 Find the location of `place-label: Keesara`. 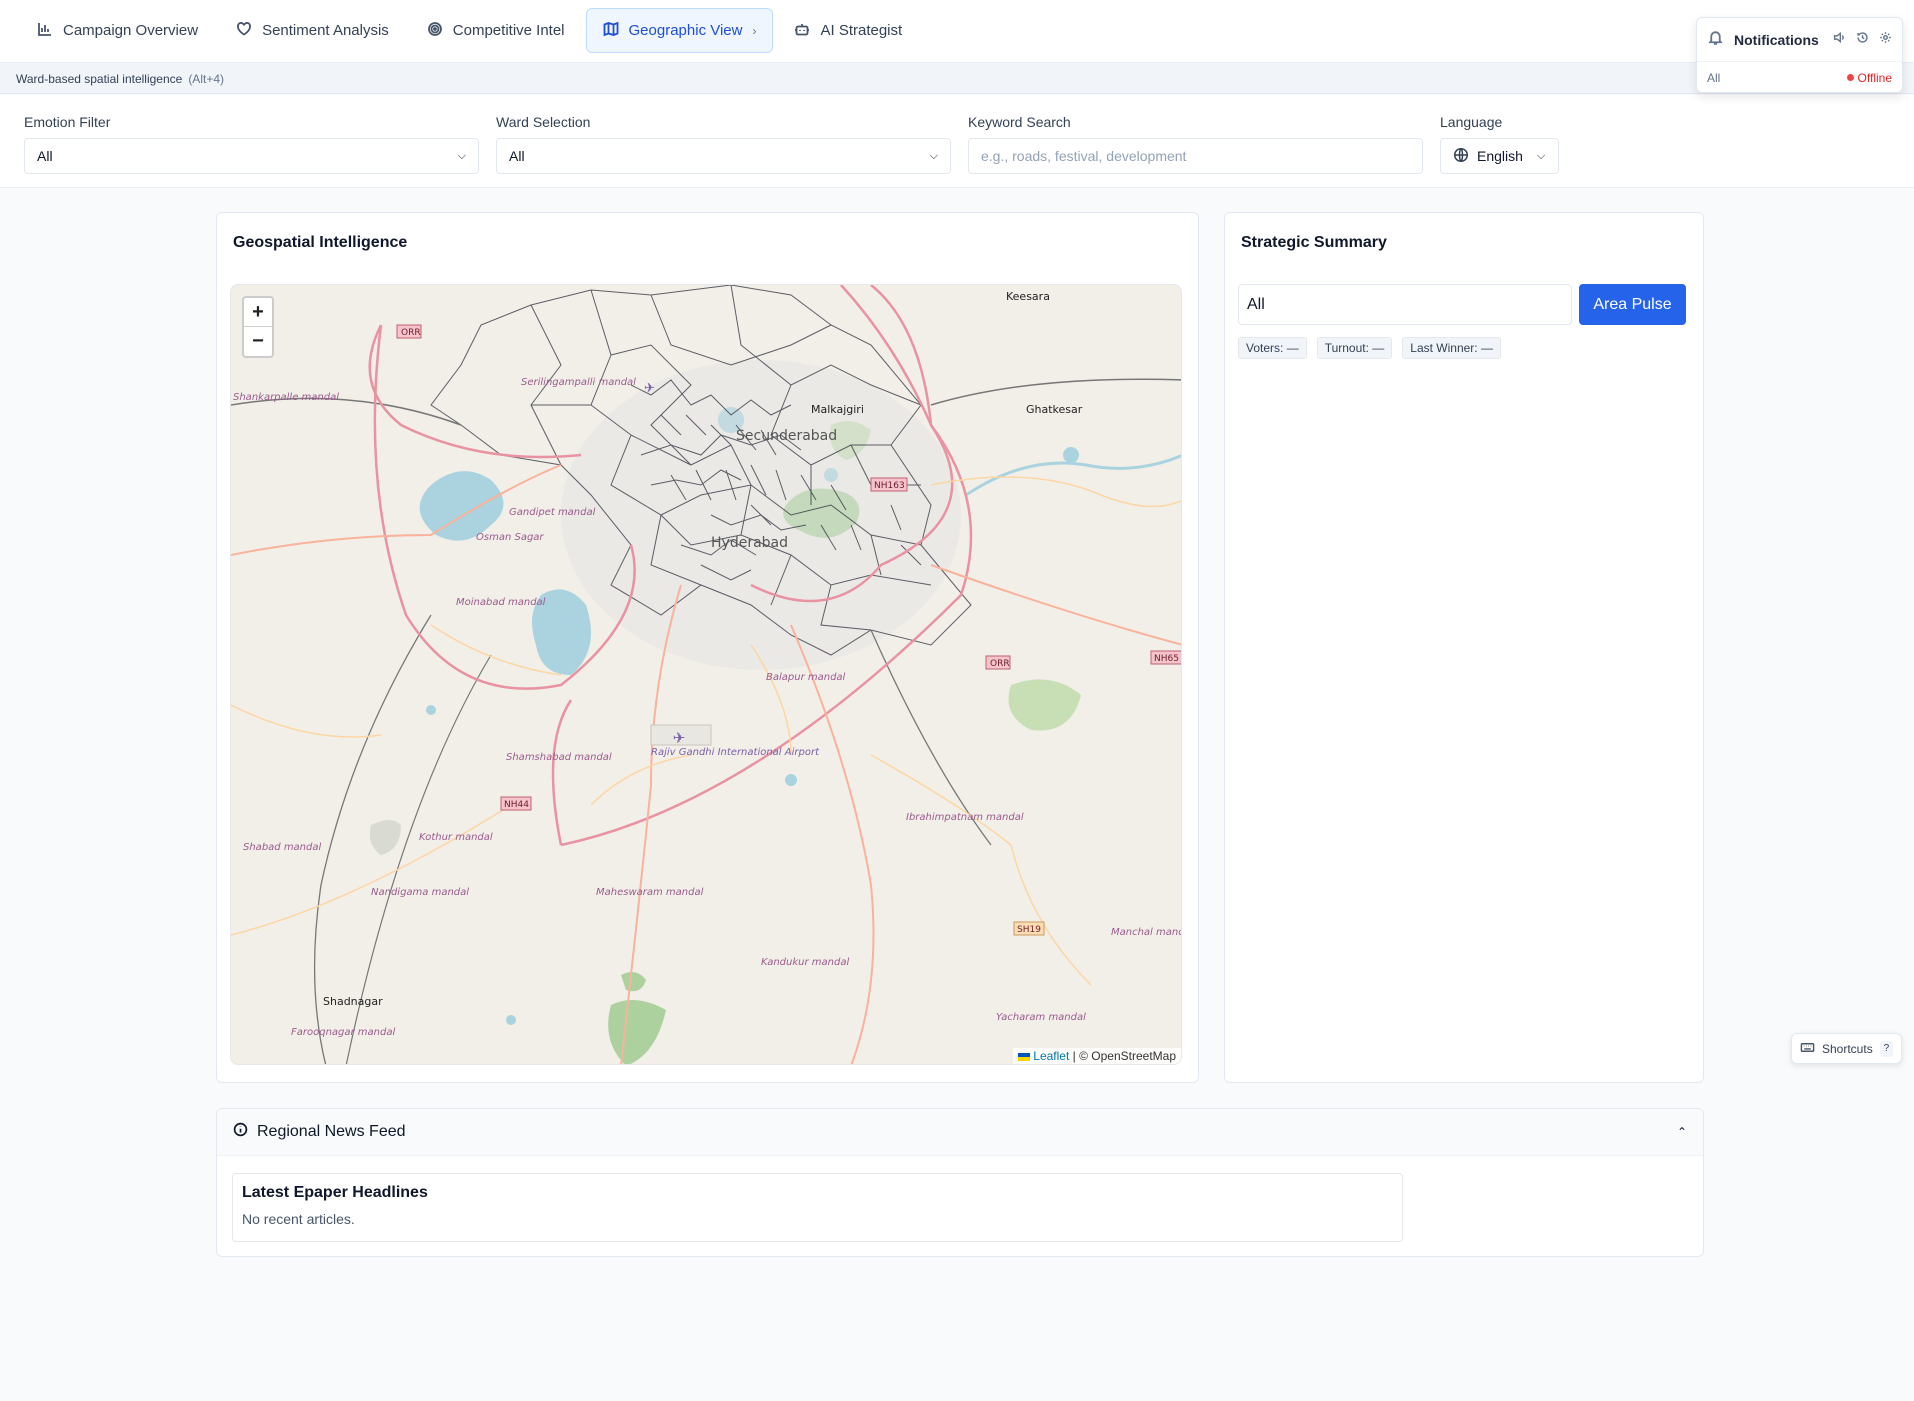

place-label: Keesara is located at coordinates (1028, 296).